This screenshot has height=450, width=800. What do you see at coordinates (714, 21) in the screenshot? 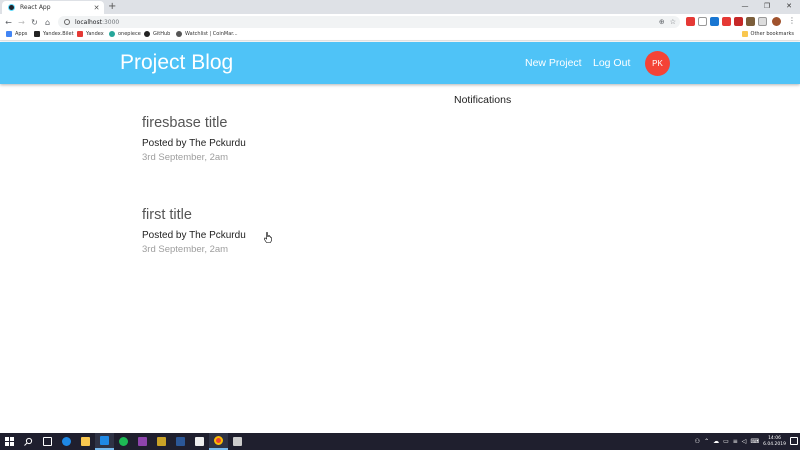
I see `seo-extension-icon` at bounding box center [714, 21].